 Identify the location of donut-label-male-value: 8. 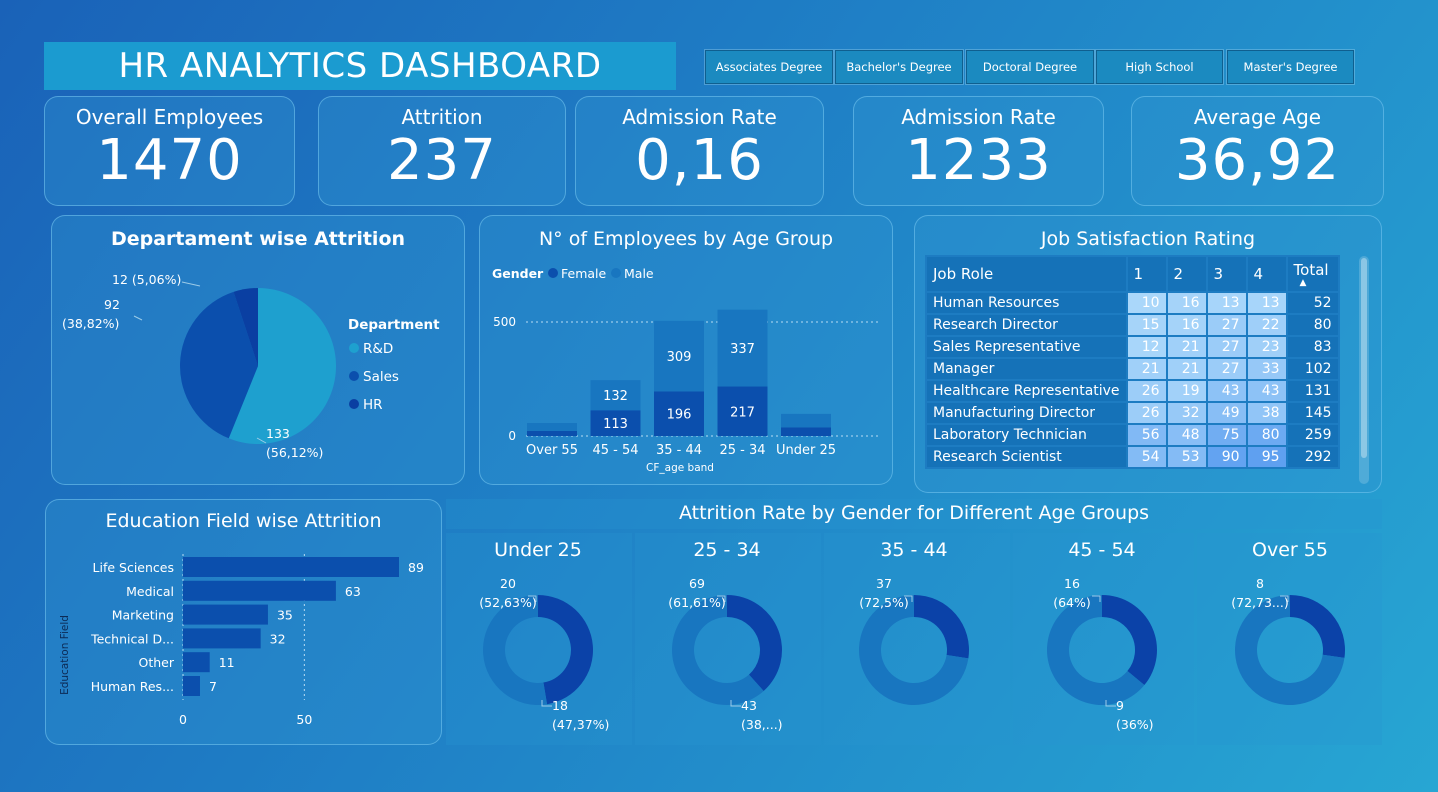
(1260, 583).